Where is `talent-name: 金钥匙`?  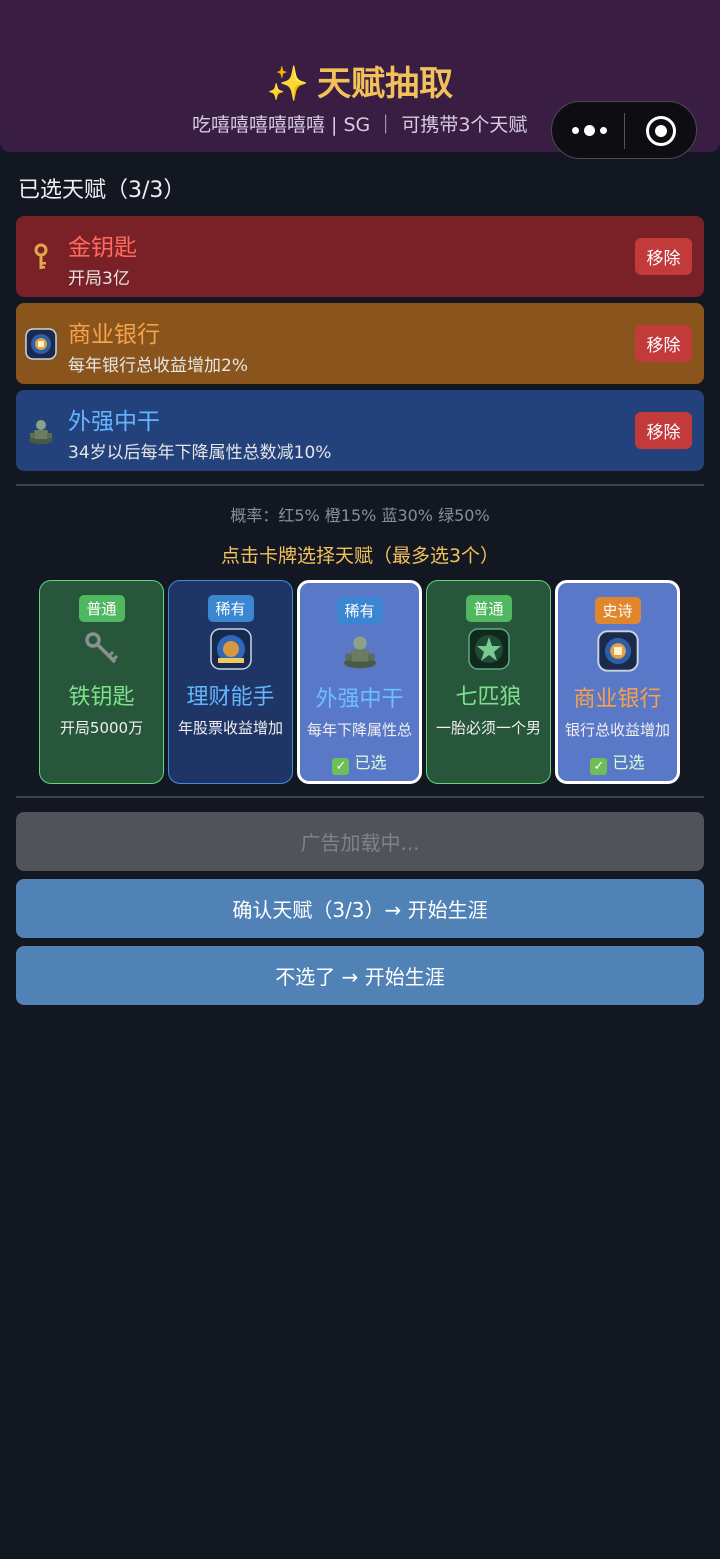 talent-name: 金钥匙 is located at coordinates (102, 248).